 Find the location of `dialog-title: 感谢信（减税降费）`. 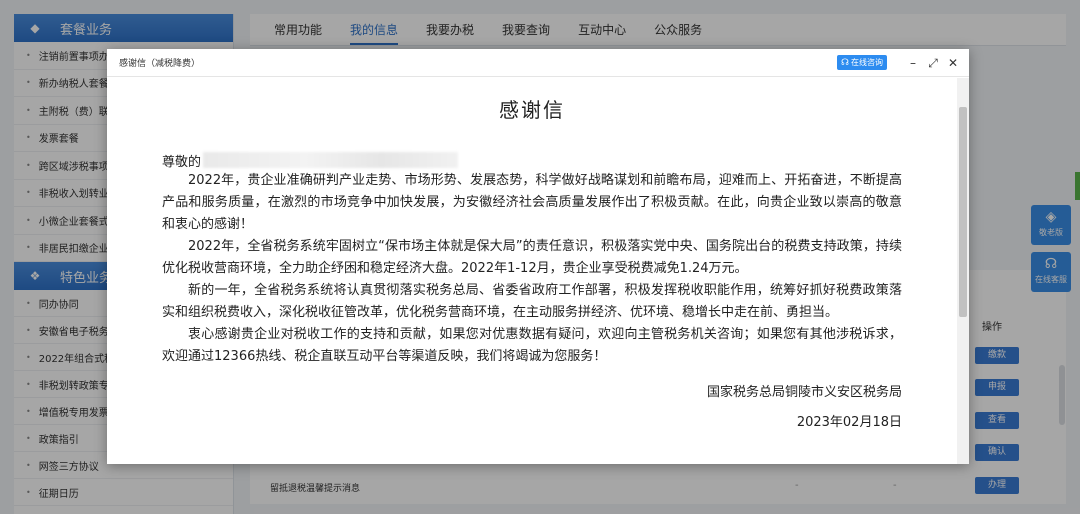

dialog-title: 感谢信（减税降费） is located at coordinates (160, 64).